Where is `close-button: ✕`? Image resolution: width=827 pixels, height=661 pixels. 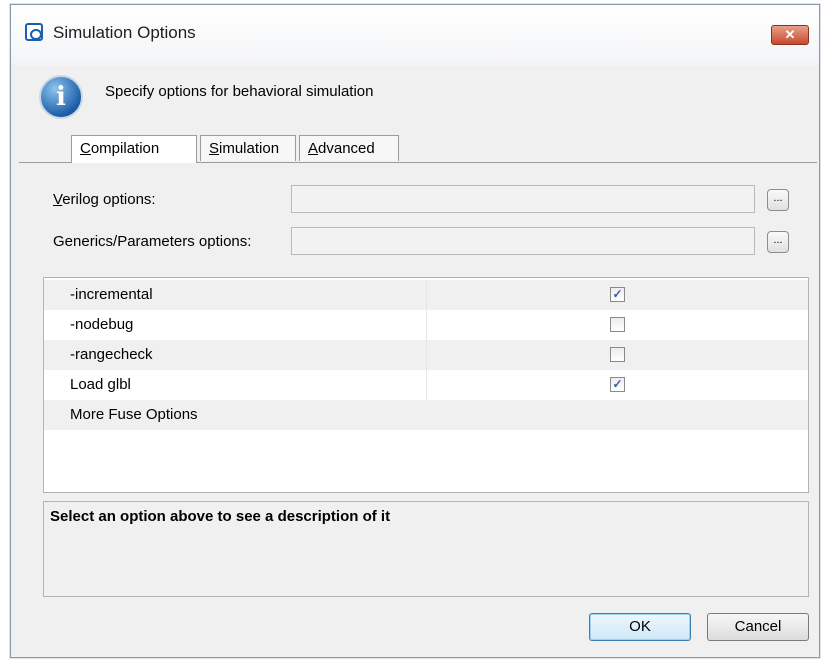
close-button: ✕ is located at coordinates (790, 35).